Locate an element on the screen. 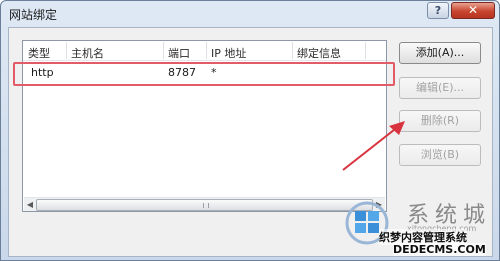  column-header-hostname: 主机名 is located at coordinates (87, 52).